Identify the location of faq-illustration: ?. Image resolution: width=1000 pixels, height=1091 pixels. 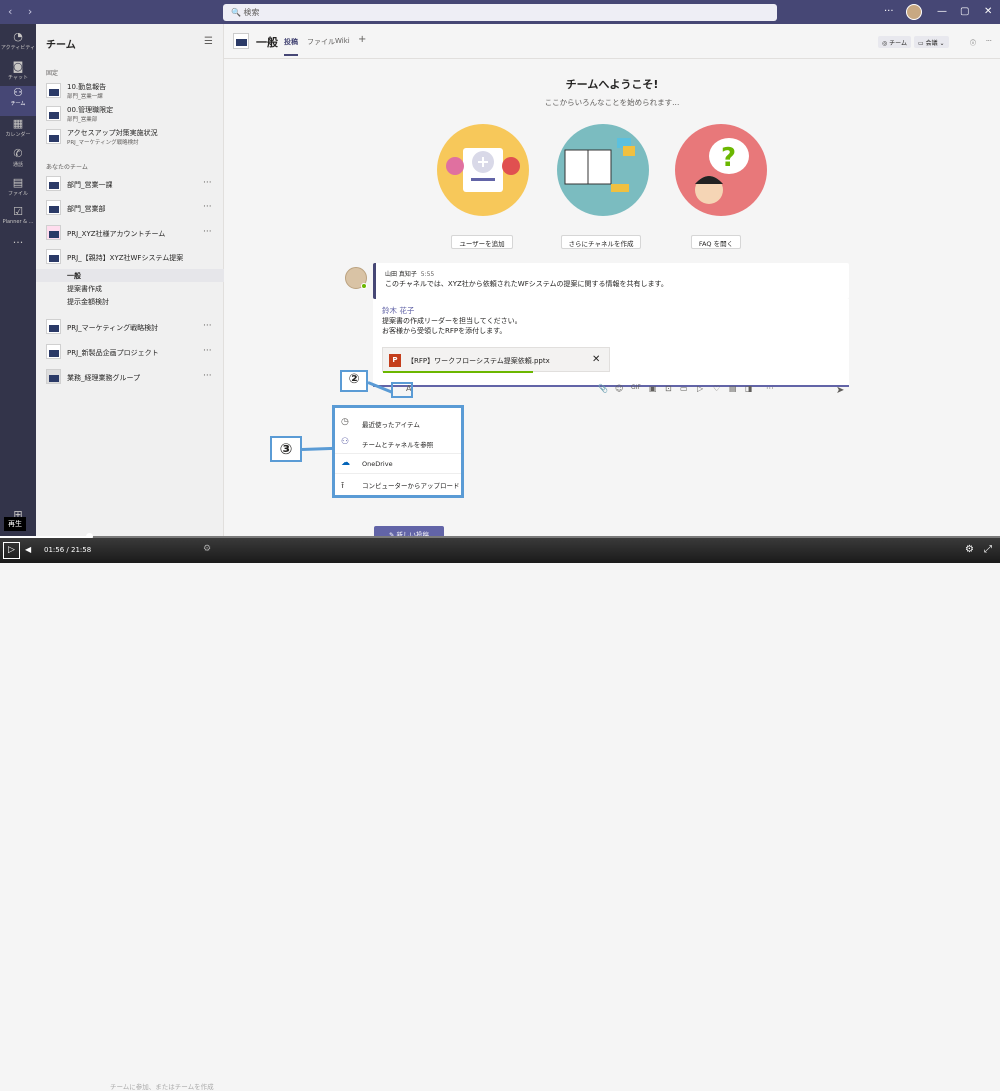
(721, 170).